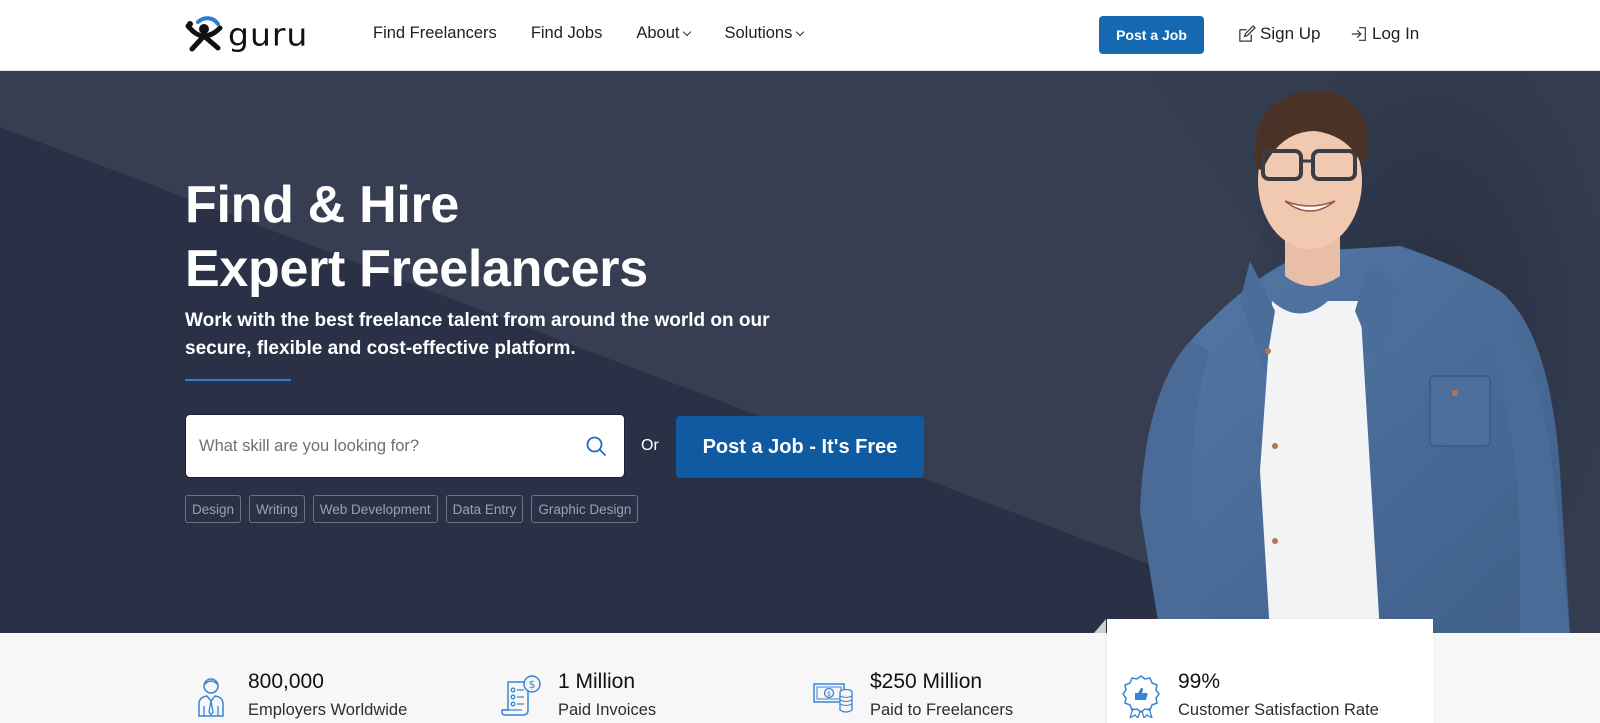 The image size is (1600, 723). I want to click on stat-value: 800,000, so click(286, 681).